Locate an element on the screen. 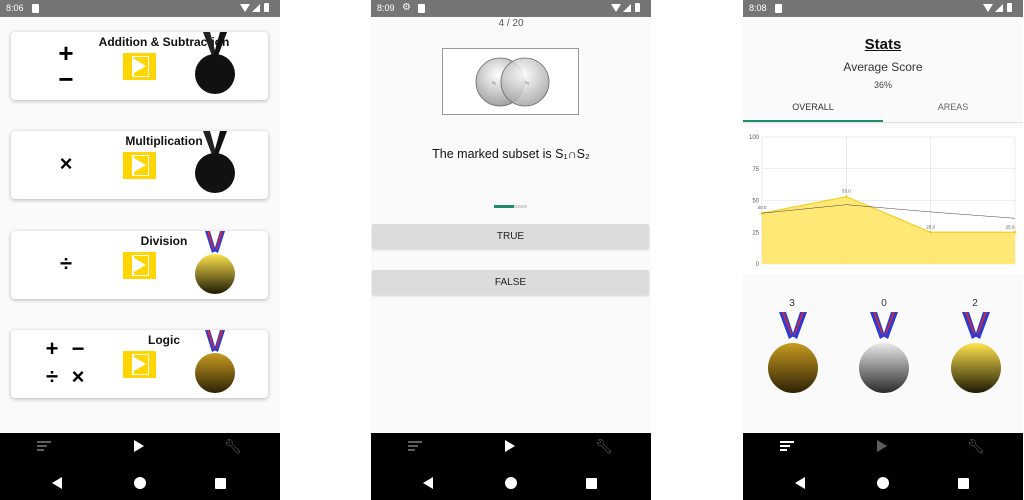  score-chart: 0 25 50 75 100 40.0 53.0 25.0 25.0 is located at coordinates (883, 201).